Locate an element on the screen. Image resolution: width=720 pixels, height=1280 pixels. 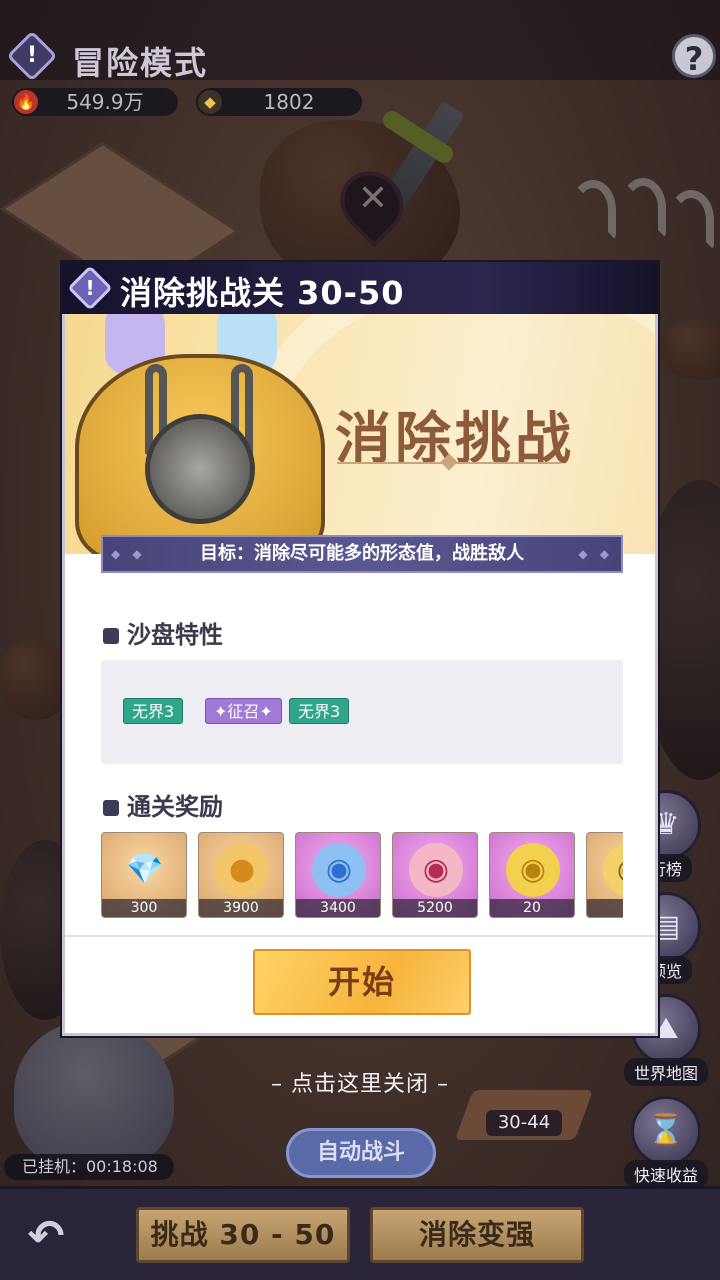
diamond-icon: 💎 is located at coordinates (145, 869).